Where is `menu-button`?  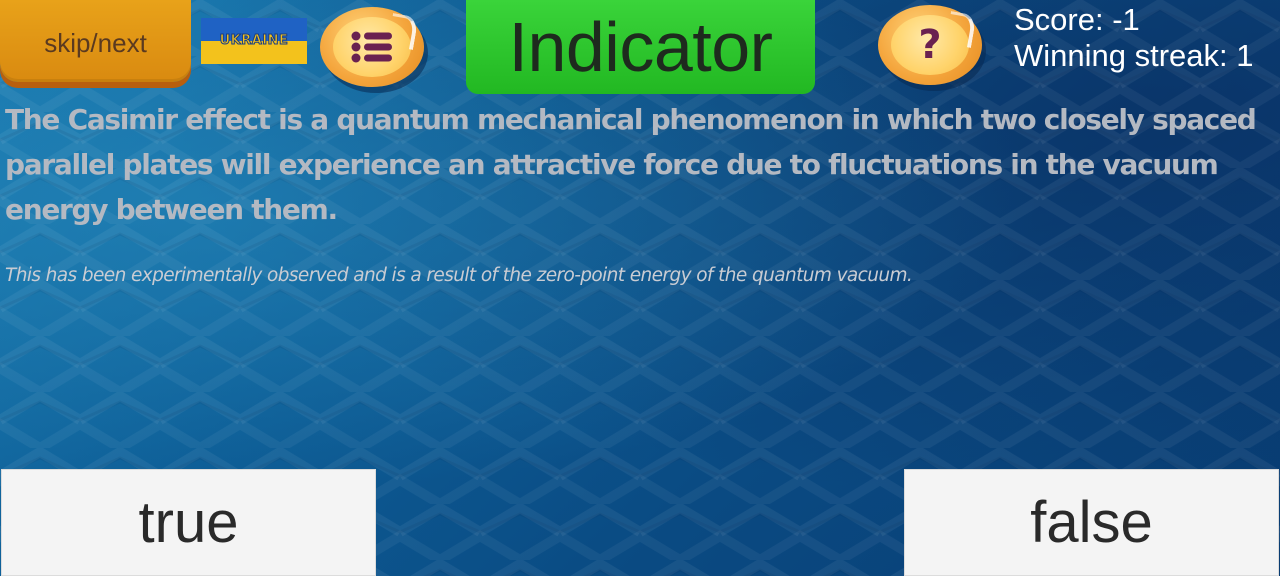 menu-button is located at coordinates (372, 47).